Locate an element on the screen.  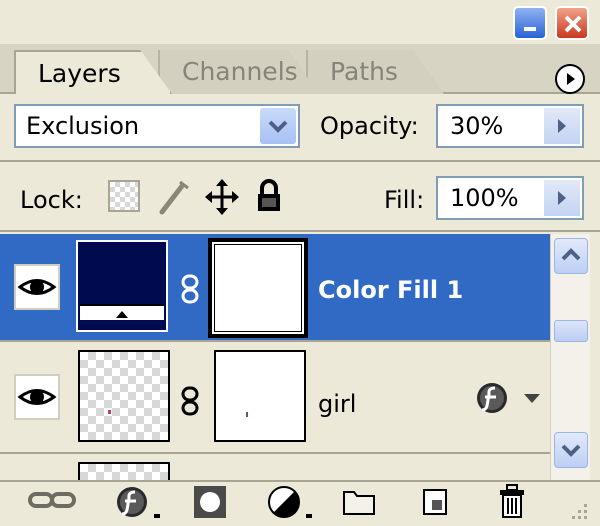
blend-mode-select: Exclusion is located at coordinates (157, 126).